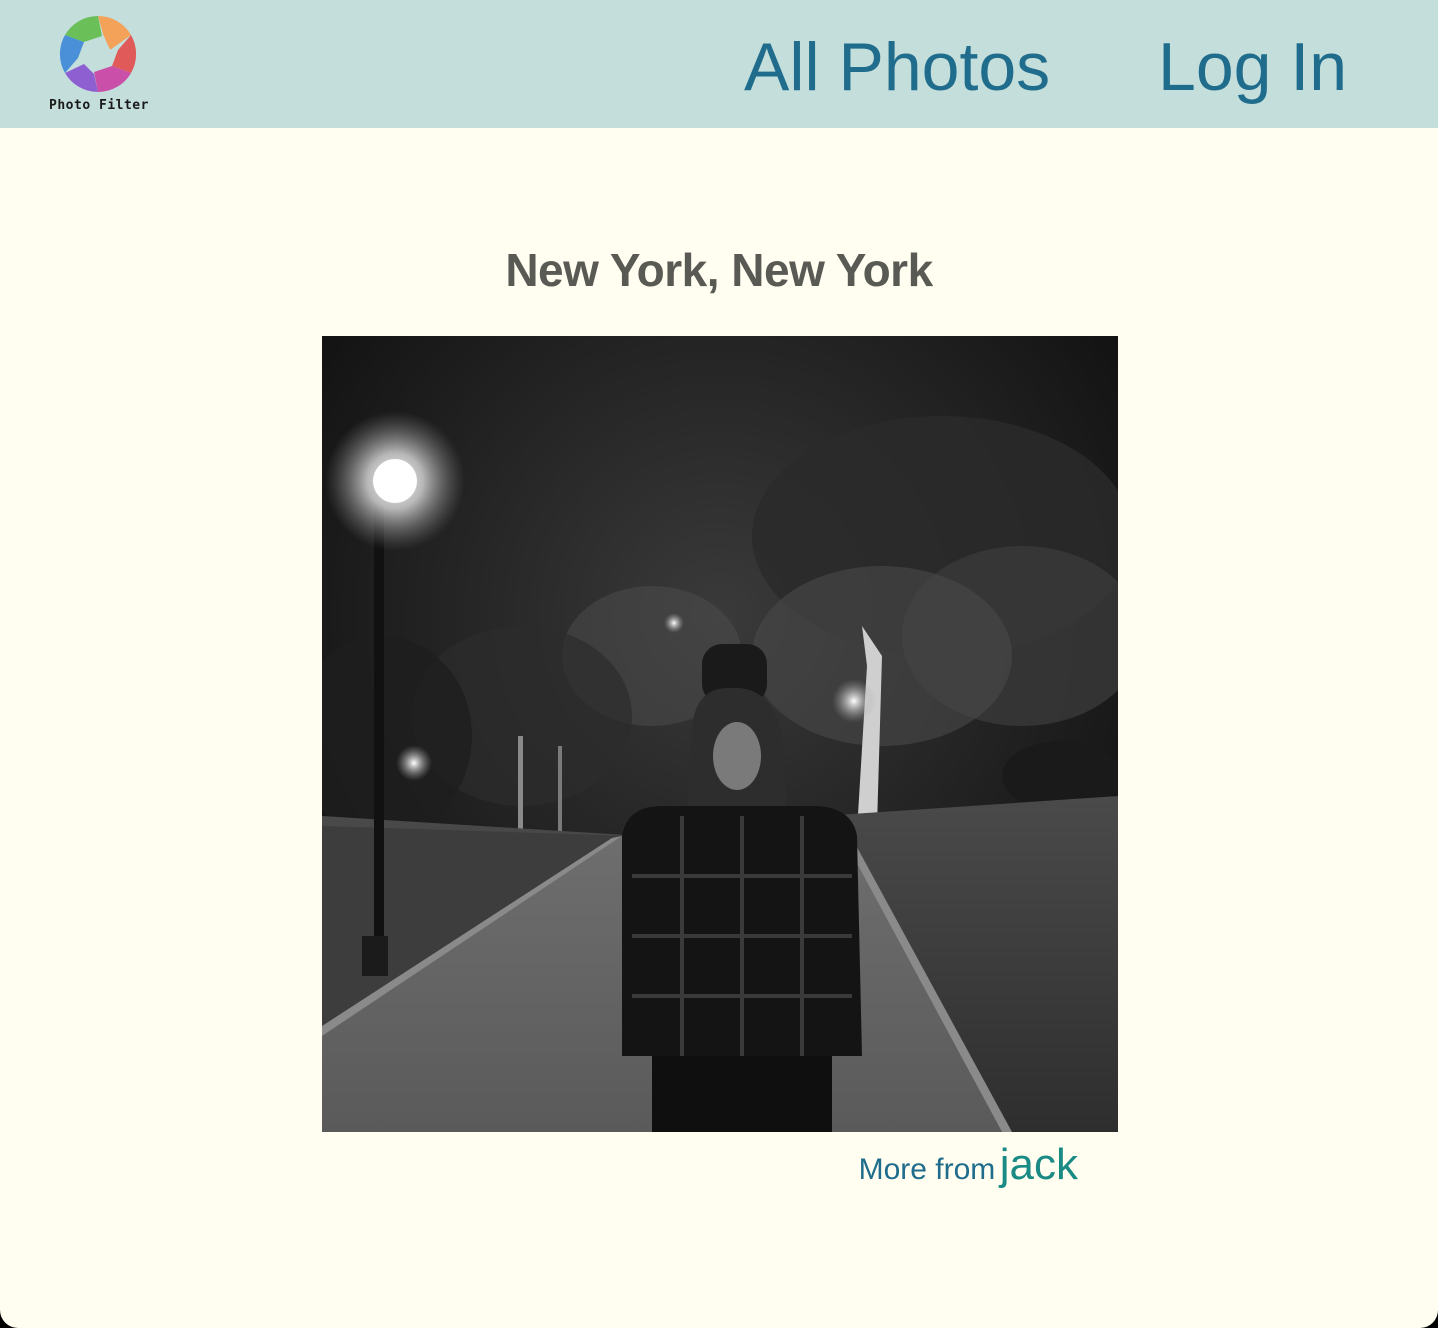 The image size is (1438, 1328). I want to click on logo-link: Photo Filter, so click(99, 65).